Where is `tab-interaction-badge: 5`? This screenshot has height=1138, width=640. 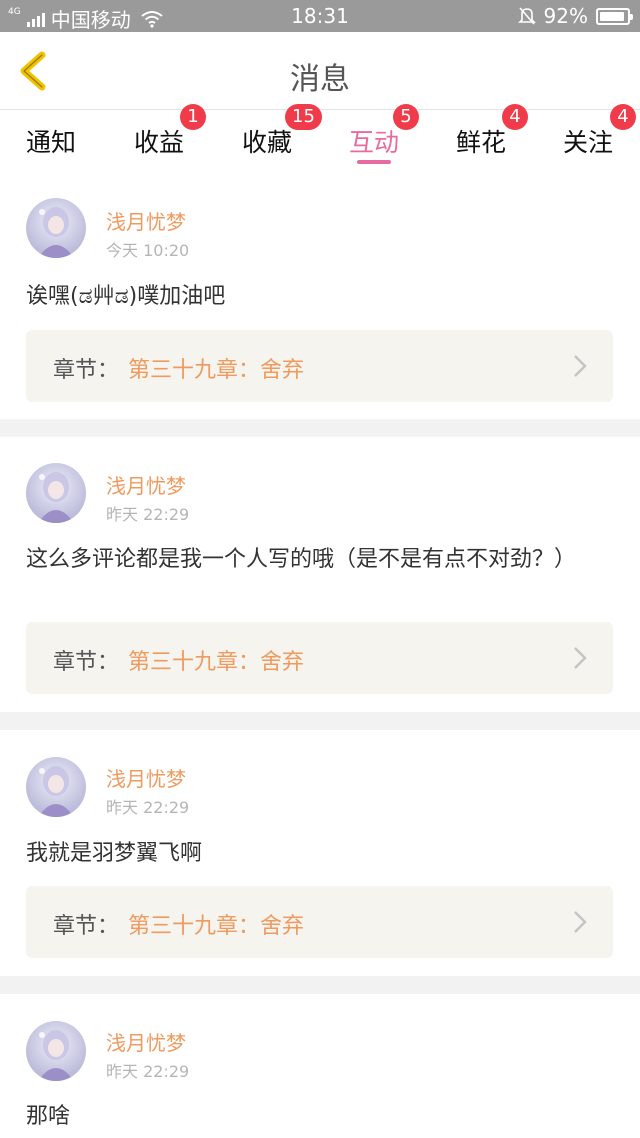 tab-interaction-badge: 5 is located at coordinates (406, 117).